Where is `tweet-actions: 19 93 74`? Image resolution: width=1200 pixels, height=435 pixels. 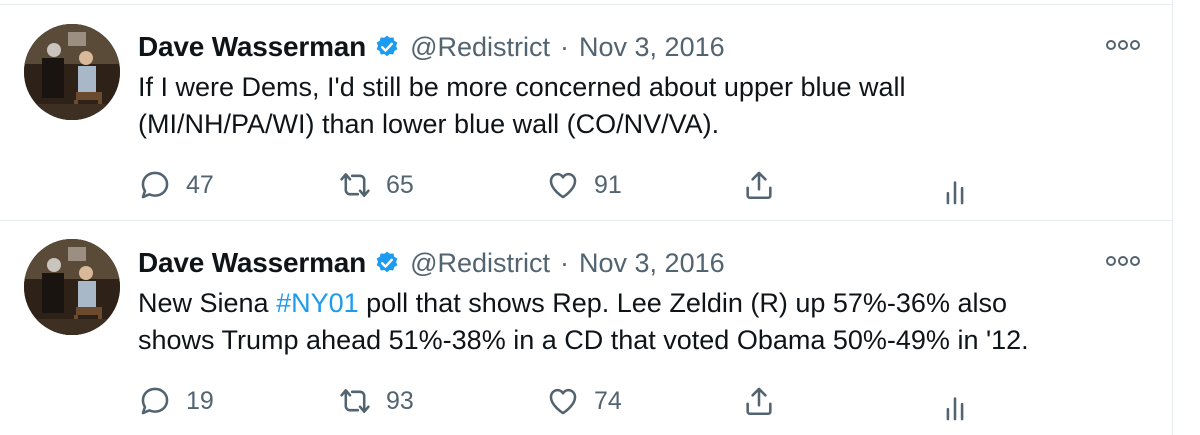
tweet-actions: 19 93 74 is located at coordinates (568, 401).